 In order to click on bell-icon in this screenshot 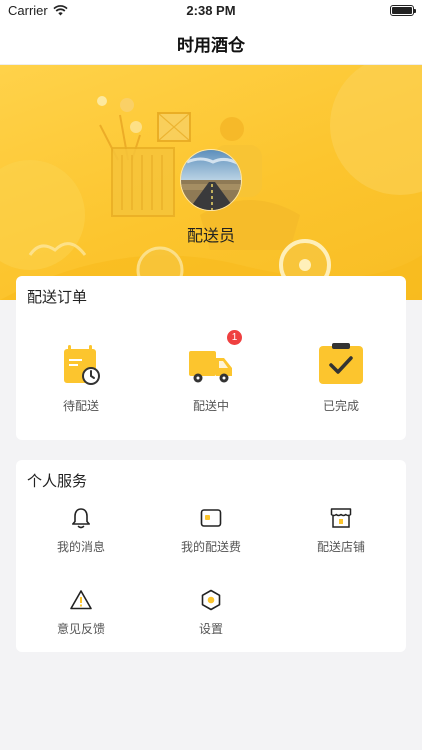, I will do `click(81, 518)`.